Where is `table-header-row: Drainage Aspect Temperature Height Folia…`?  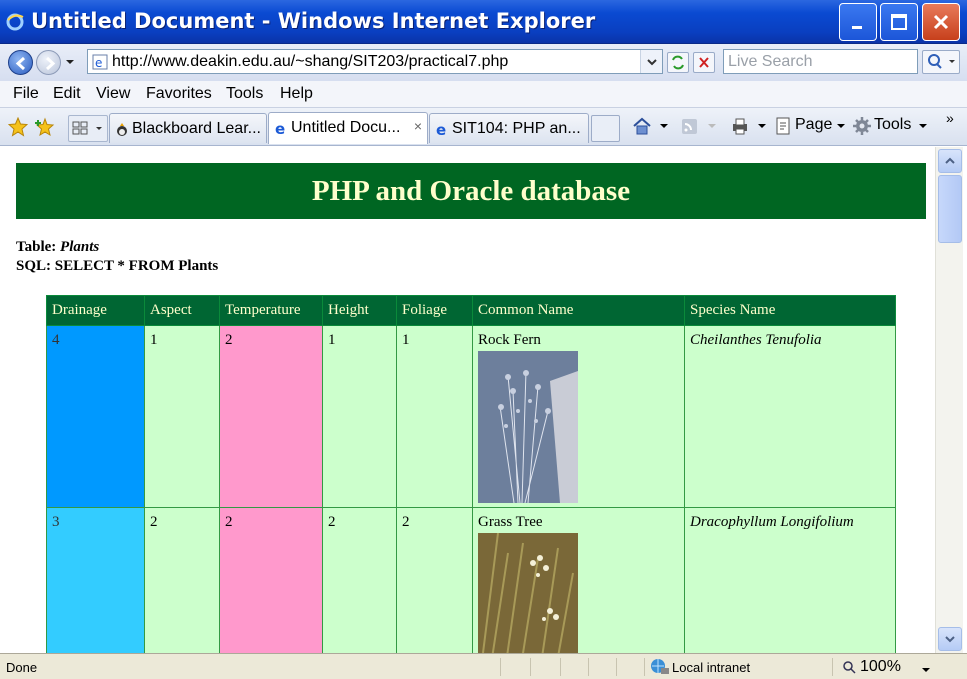
table-header-row: Drainage Aspect Temperature Height Folia… is located at coordinates (471, 310).